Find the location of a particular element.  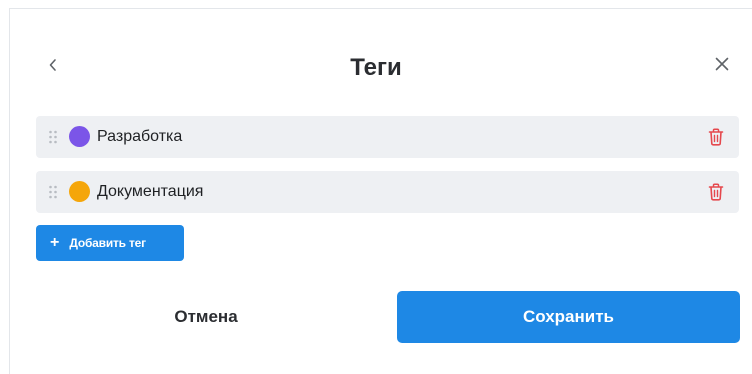

tag-row: Документация is located at coordinates (387, 192).